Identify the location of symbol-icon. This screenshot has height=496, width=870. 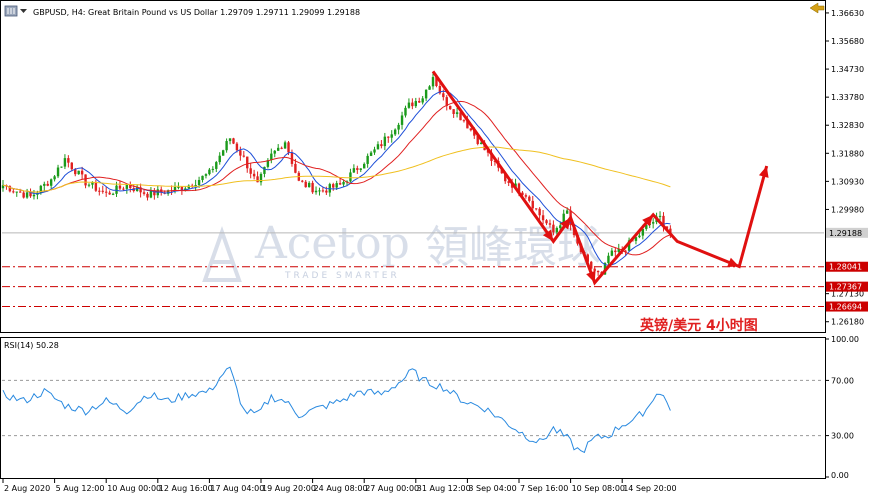
(11, 11).